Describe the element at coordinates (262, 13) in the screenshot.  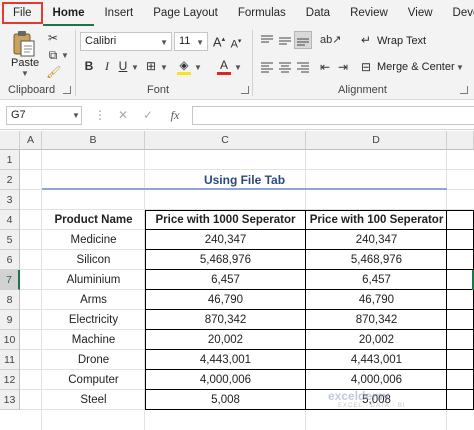
I see `tab-formulas: Formulas` at that location.